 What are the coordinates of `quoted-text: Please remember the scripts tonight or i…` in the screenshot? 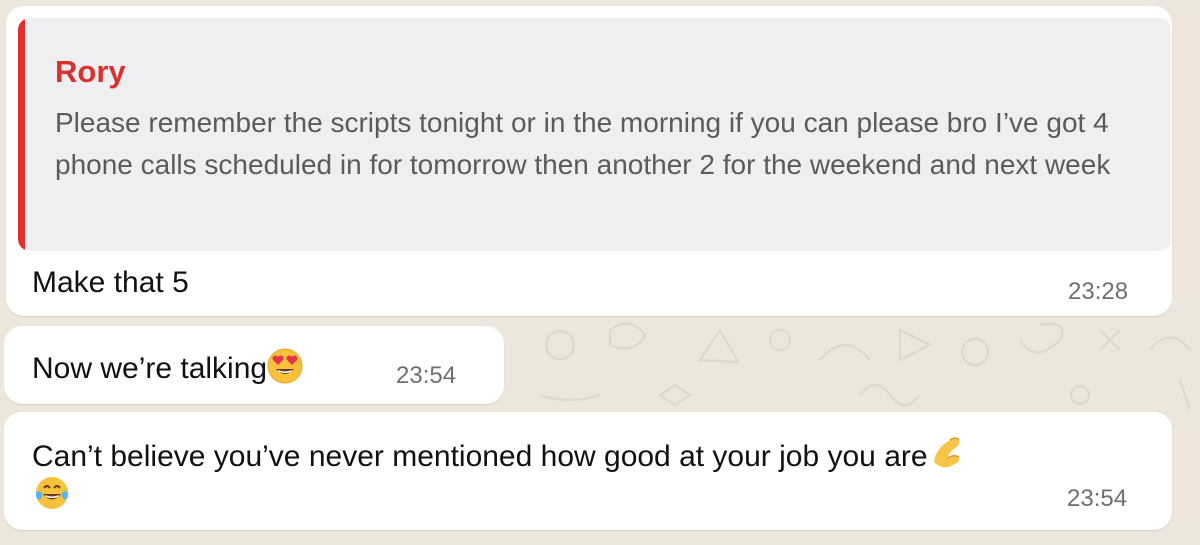 It's located at (583, 143).